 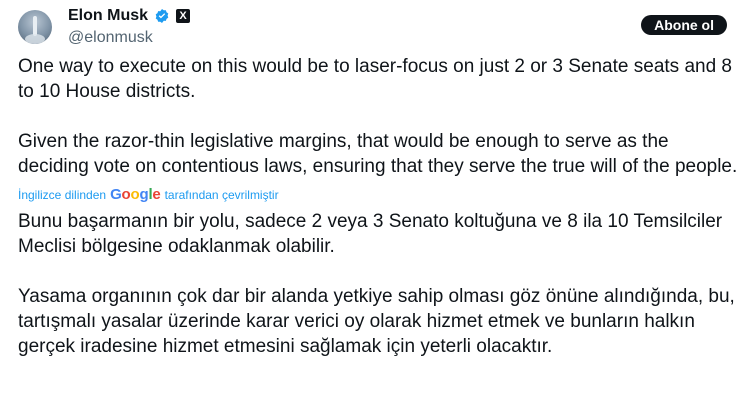 What do you see at coordinates (221, 195) in the screenshot?
I see `translation-suffix: tarafından çevrilmiştir` at bounding box center [221, 195].